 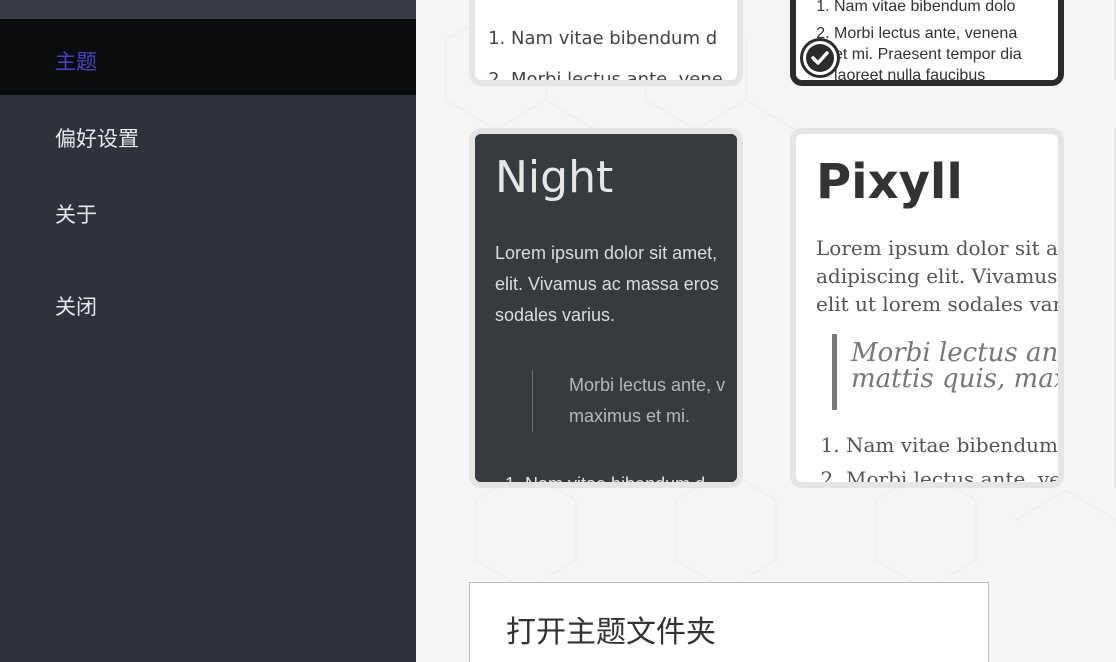 I want to click on selected-check-icon, so click(x=820, y=58).